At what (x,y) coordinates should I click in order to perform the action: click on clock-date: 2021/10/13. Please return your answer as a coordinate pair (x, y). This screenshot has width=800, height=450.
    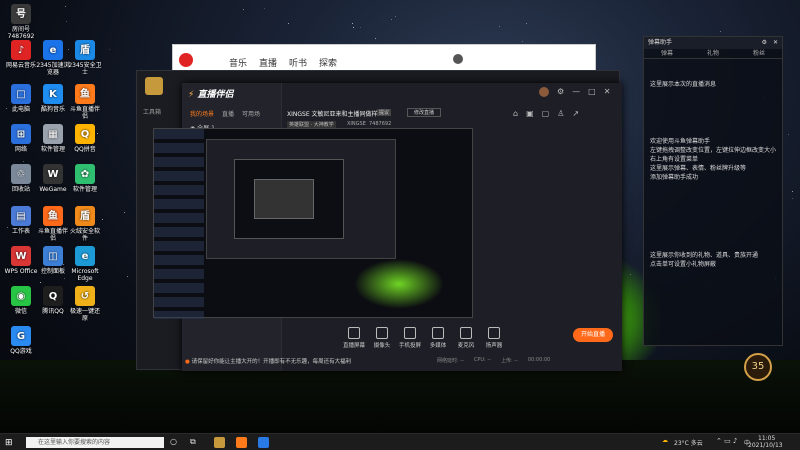
    Looking at the image, I should click on (765, 445).